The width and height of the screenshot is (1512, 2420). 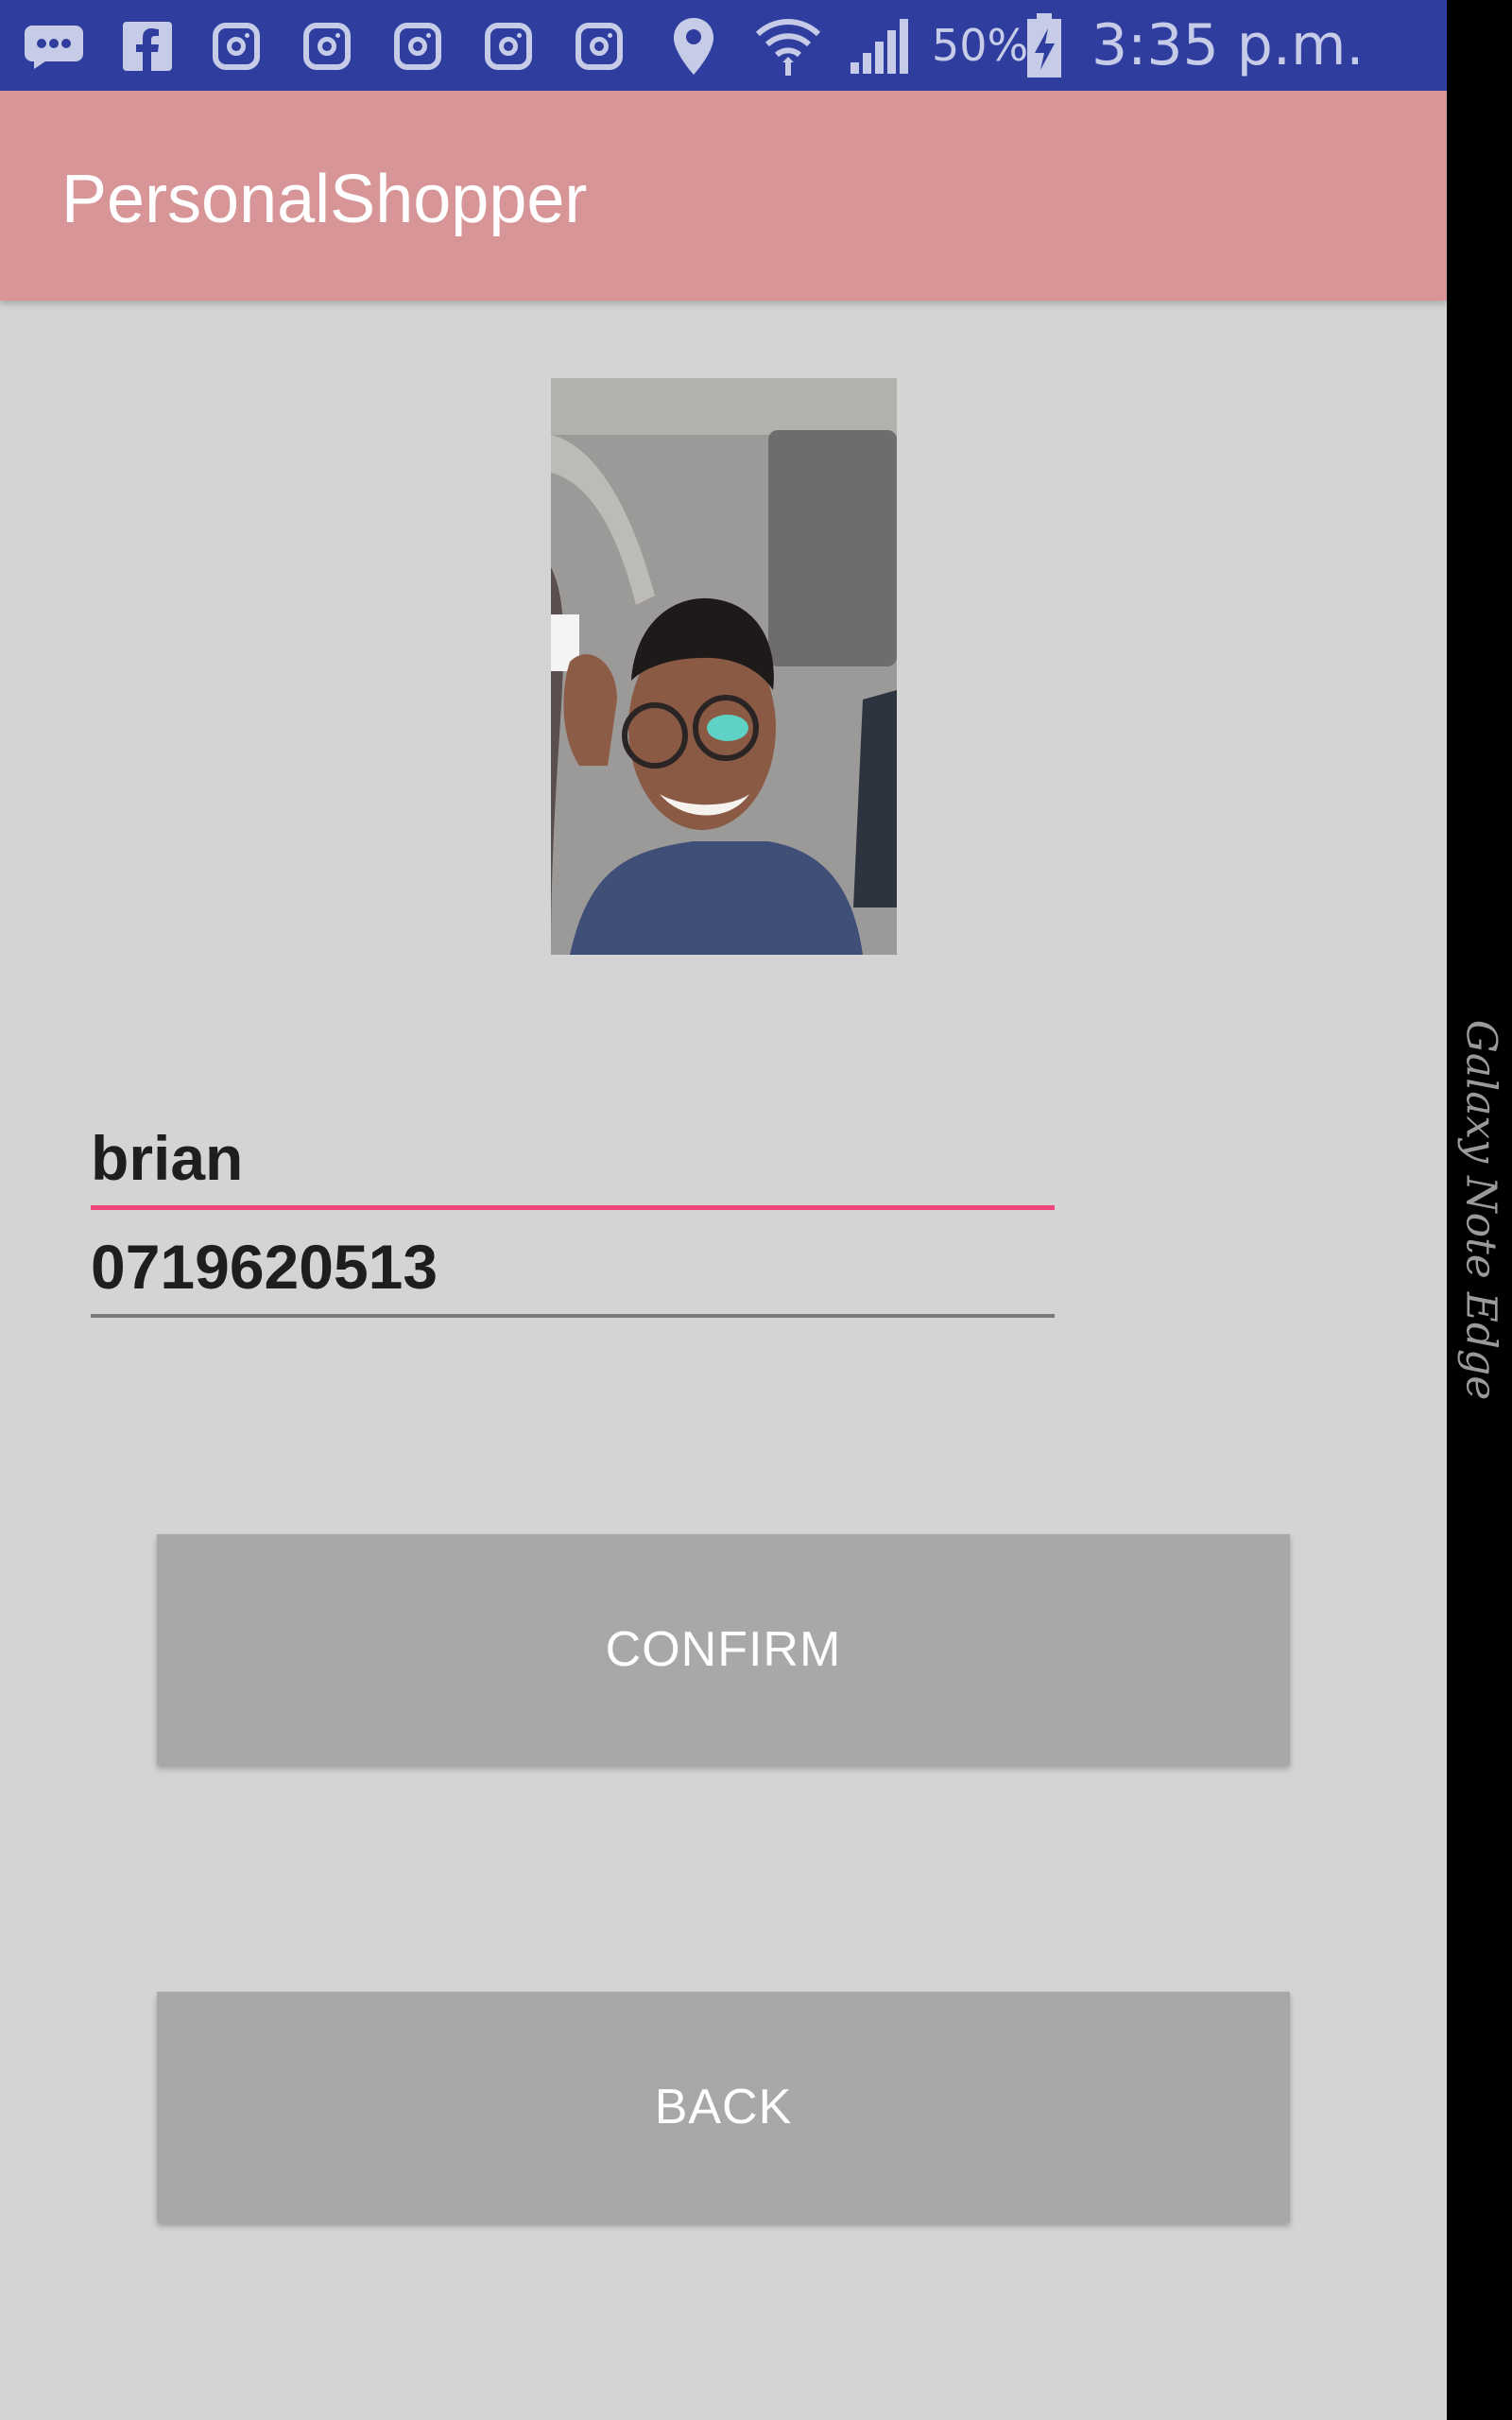 I want to click on battery-charging-icon, so click(x=1044, y=46).